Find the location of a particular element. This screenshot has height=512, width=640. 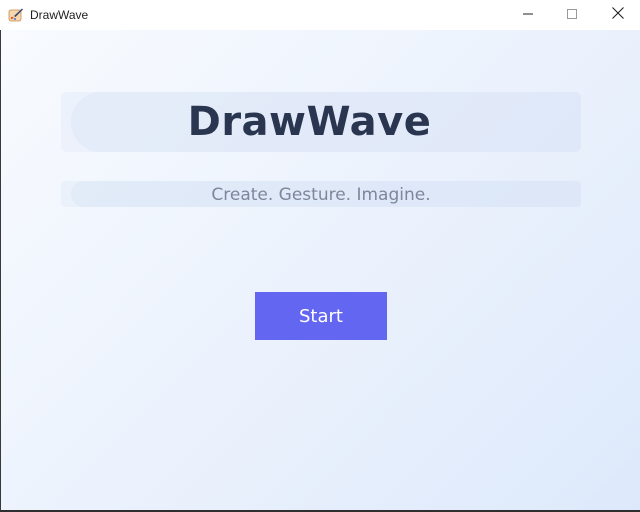

close-icon is located at coordinates (618, 15).